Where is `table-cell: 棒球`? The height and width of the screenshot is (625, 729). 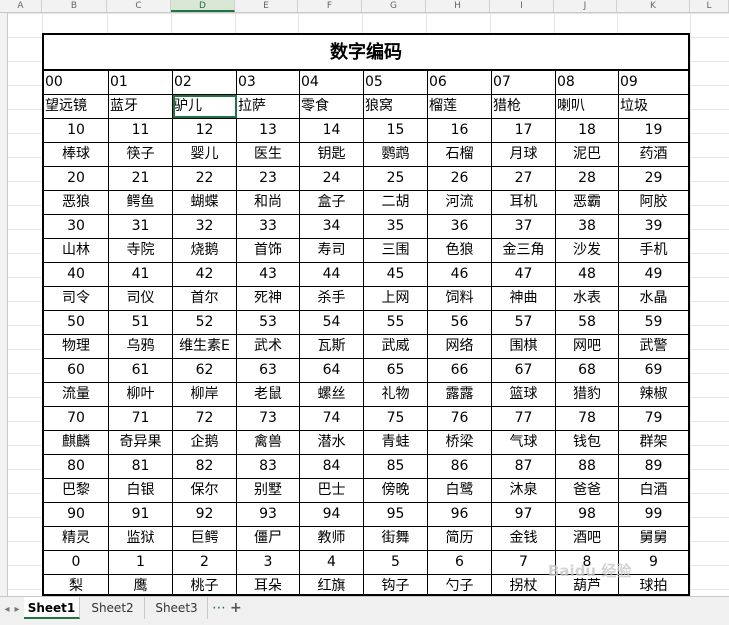 table-cell: 棒球 is located at coordinates (76, 154).